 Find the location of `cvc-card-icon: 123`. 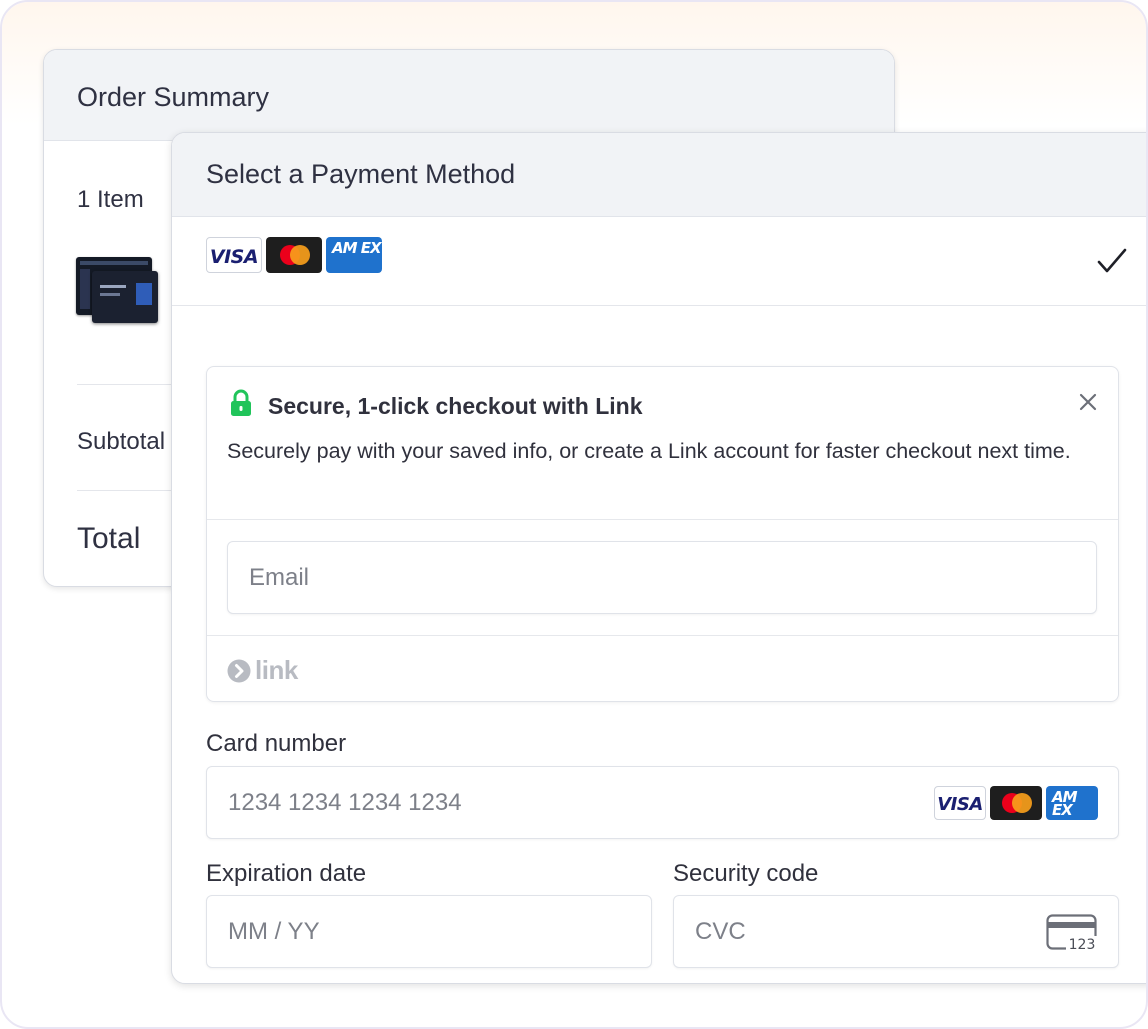

cvc-card-icon: 123 is located at coordinates (1071, 933).